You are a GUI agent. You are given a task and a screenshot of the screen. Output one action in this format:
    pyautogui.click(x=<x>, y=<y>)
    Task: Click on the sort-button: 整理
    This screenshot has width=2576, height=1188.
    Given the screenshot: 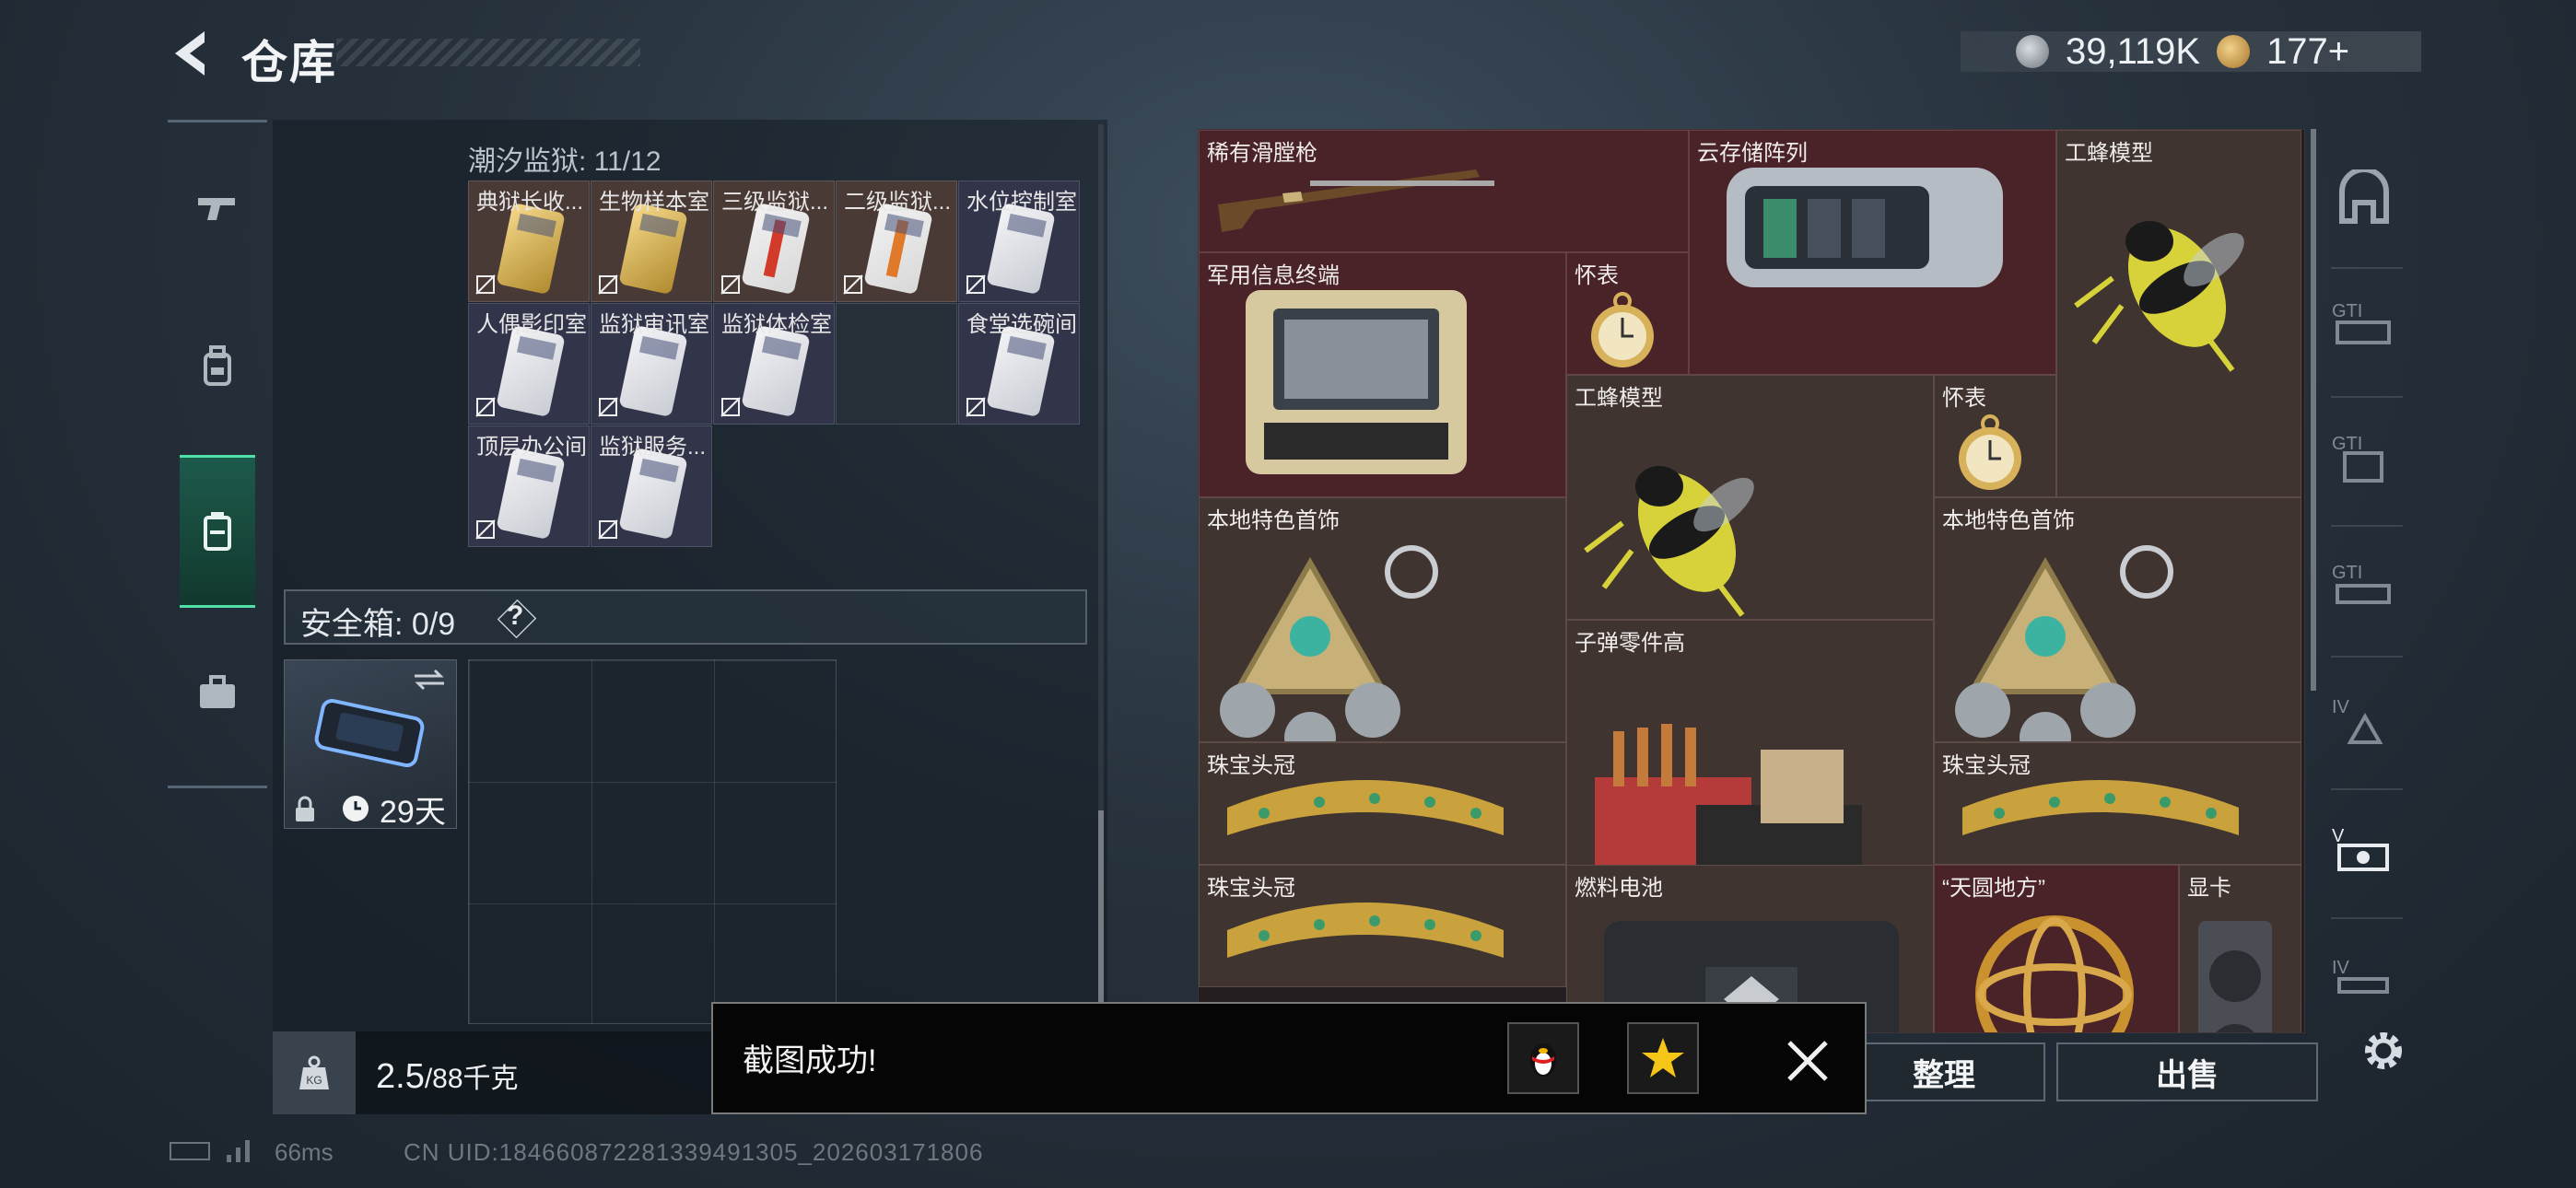 What is the action you would take?
    pyautogui.click(x=1944, y=1071)
    